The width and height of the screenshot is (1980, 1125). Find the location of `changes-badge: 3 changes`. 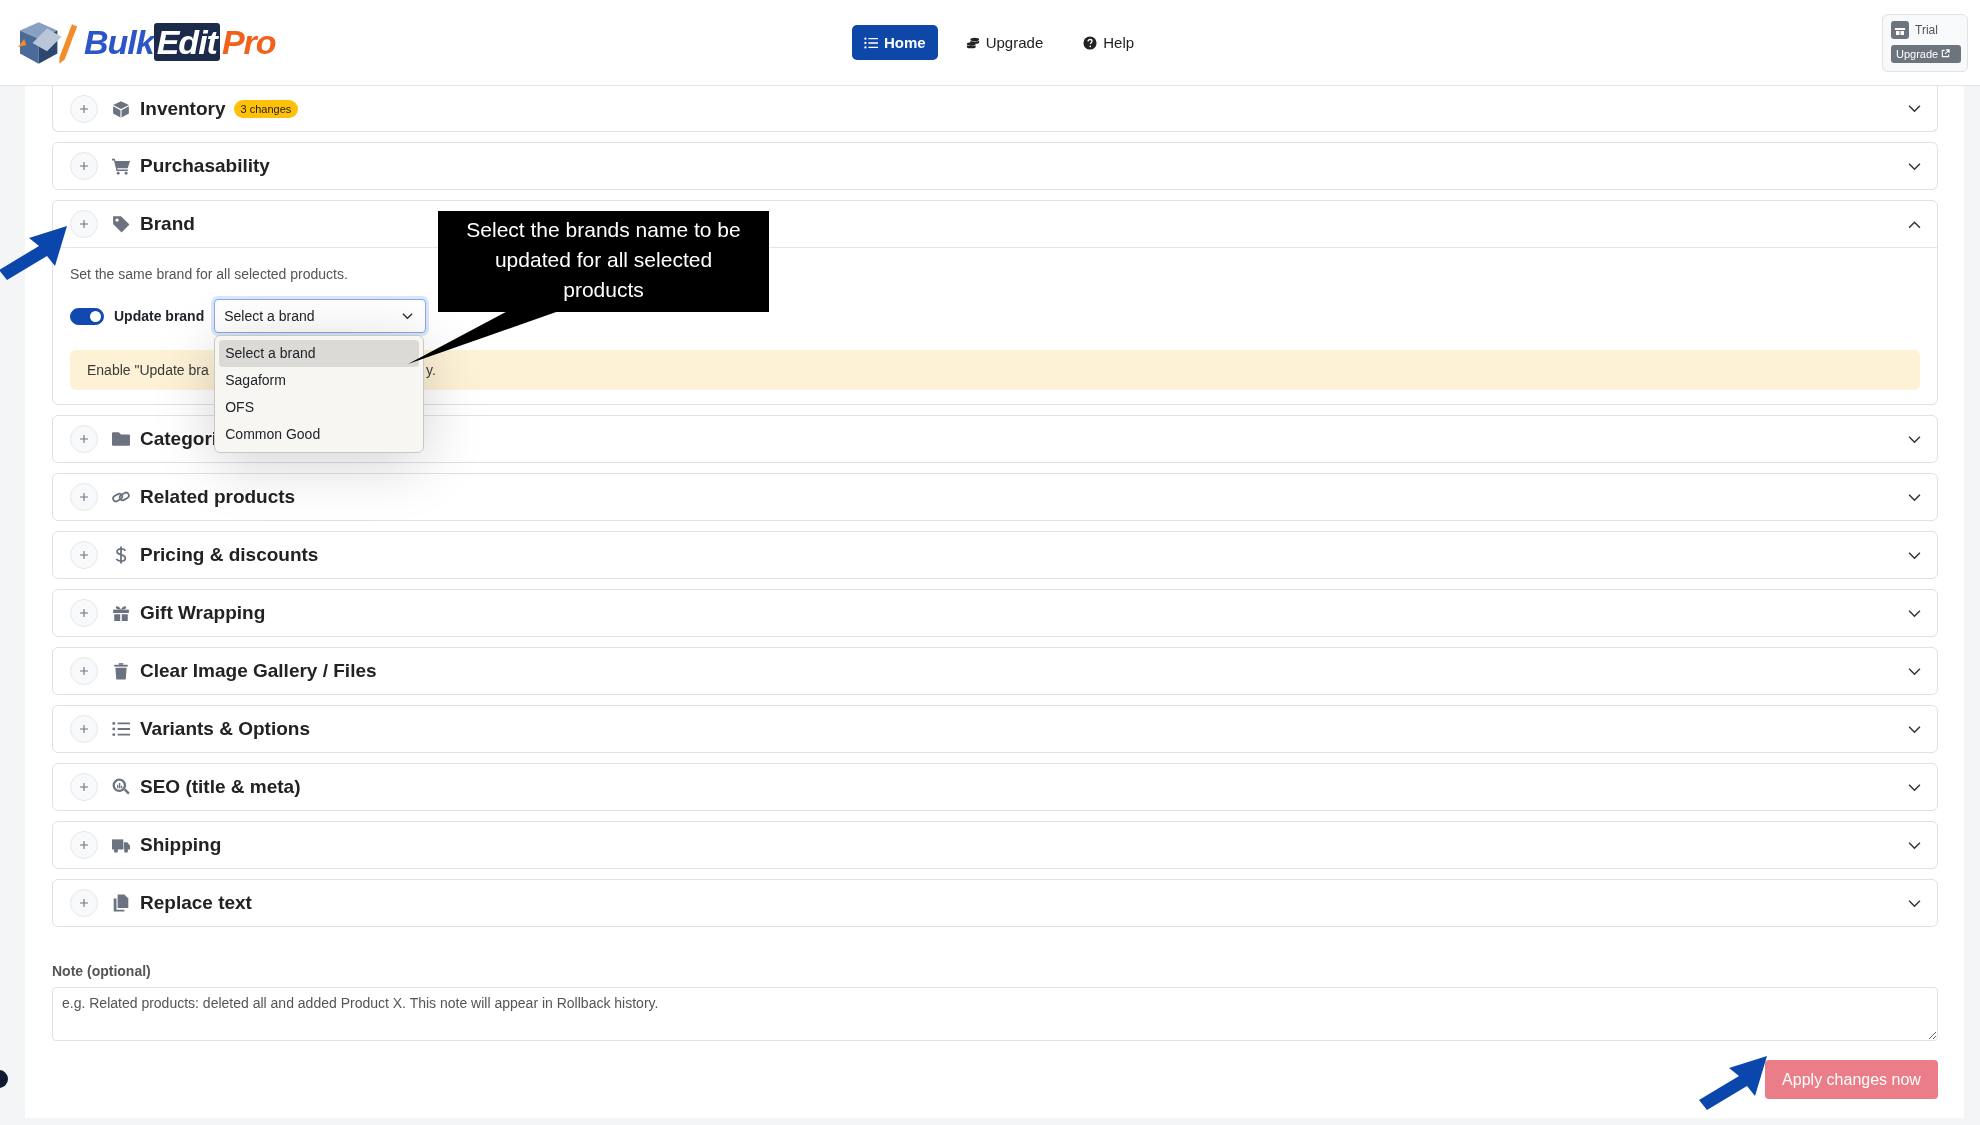

changes-badge: 3 changes is located at coordinates (266, 108).